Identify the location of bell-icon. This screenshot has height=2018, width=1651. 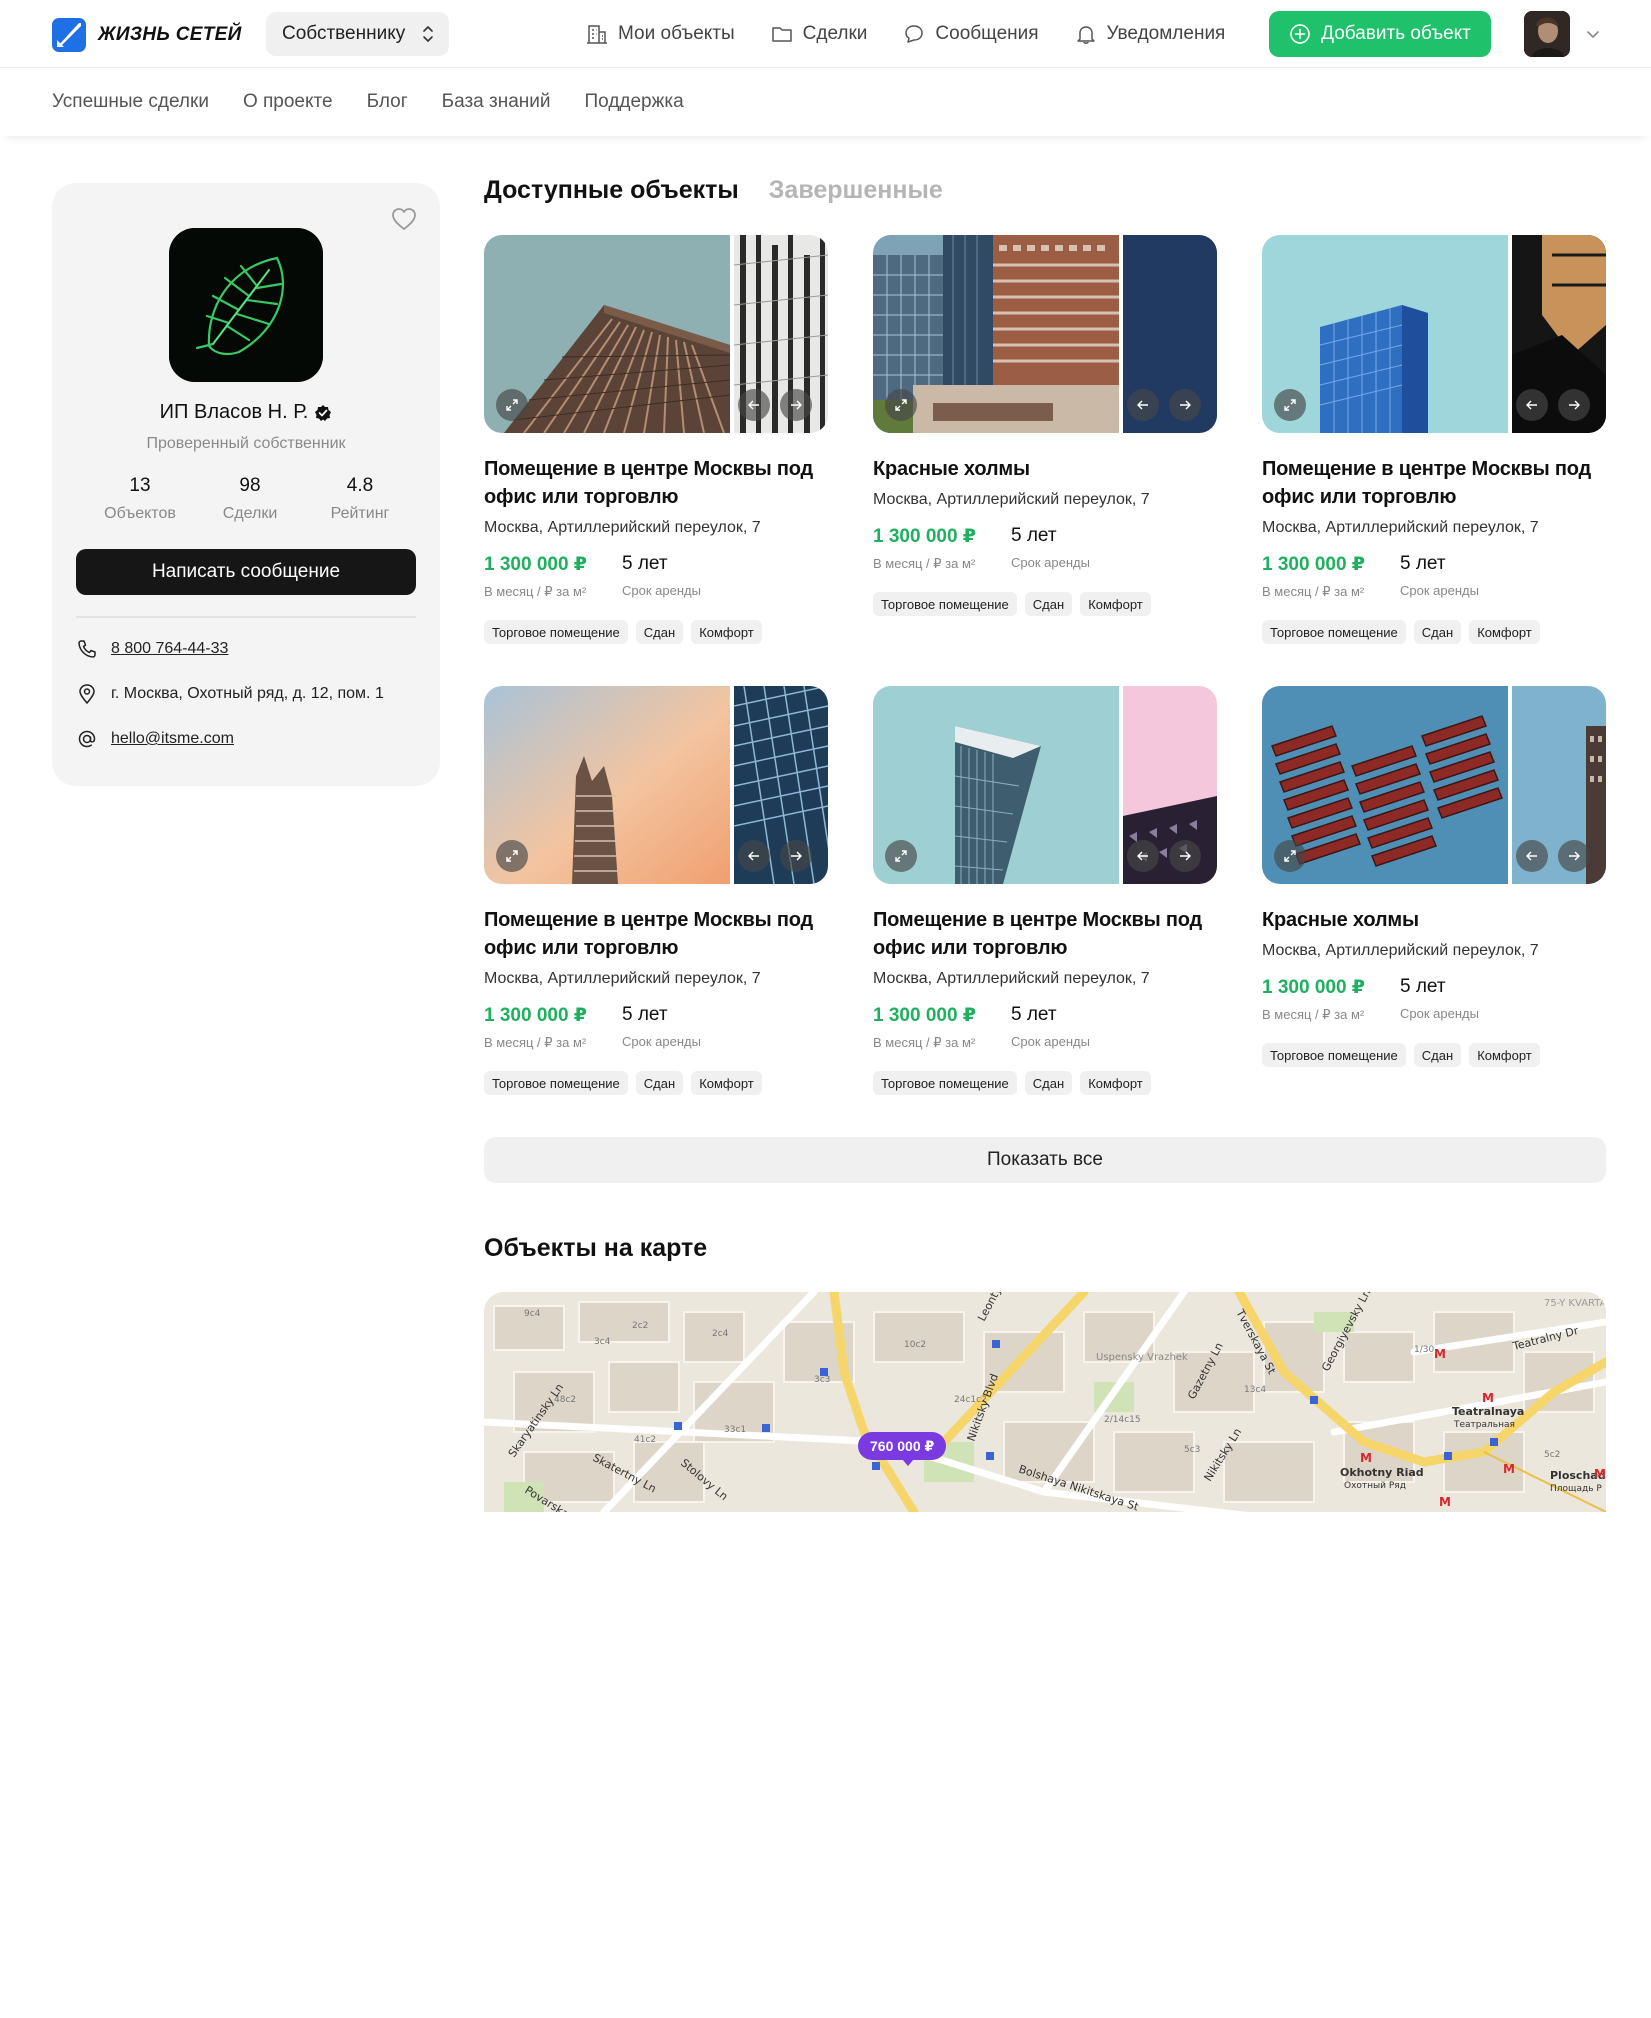
(1085, 35).